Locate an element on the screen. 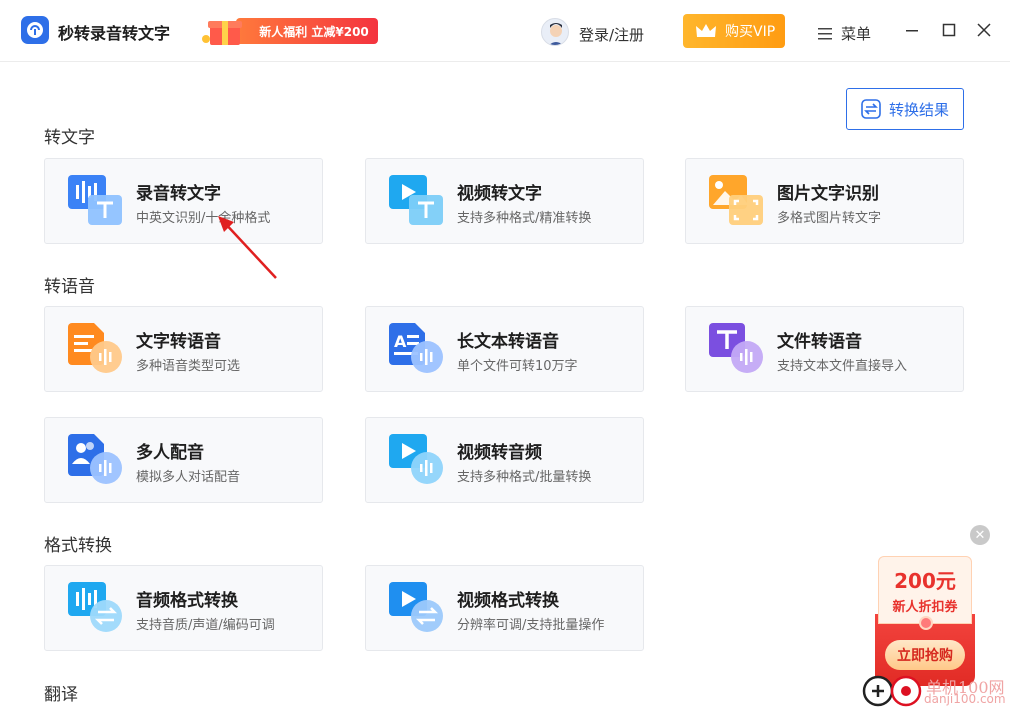  conversion-results-button: 转换结果 is located at coordinates (905, 109).